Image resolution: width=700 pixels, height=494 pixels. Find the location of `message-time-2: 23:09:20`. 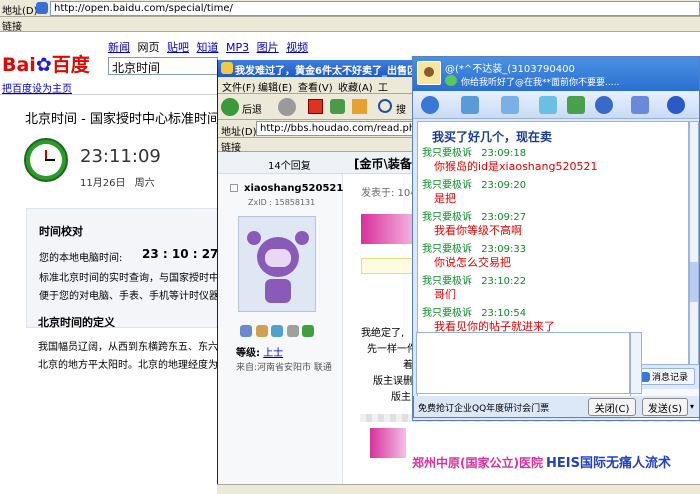

message-time-2: 23:09:20 is located at coordinates (504, 185).